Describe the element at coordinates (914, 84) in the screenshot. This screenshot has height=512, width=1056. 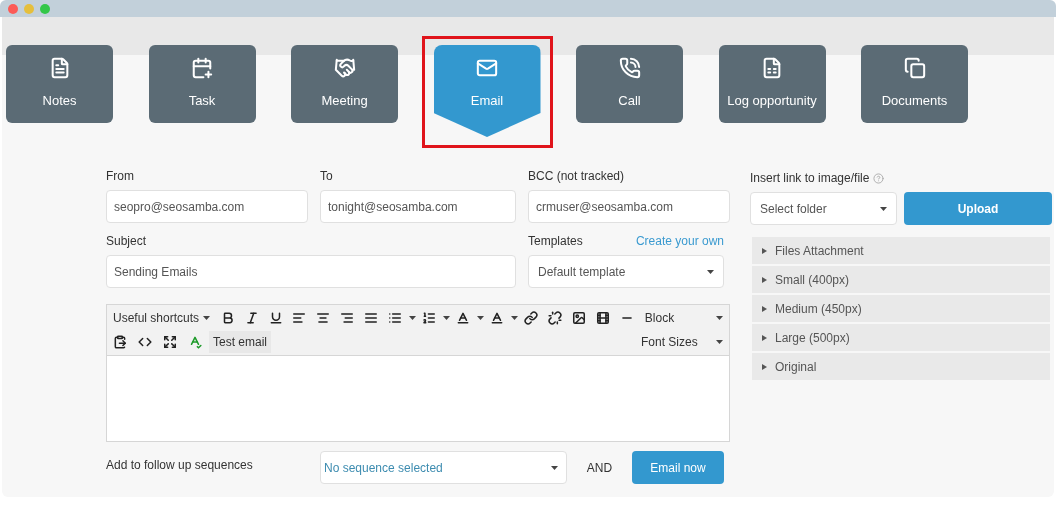
I see `activity-tab: Documents` at that location.